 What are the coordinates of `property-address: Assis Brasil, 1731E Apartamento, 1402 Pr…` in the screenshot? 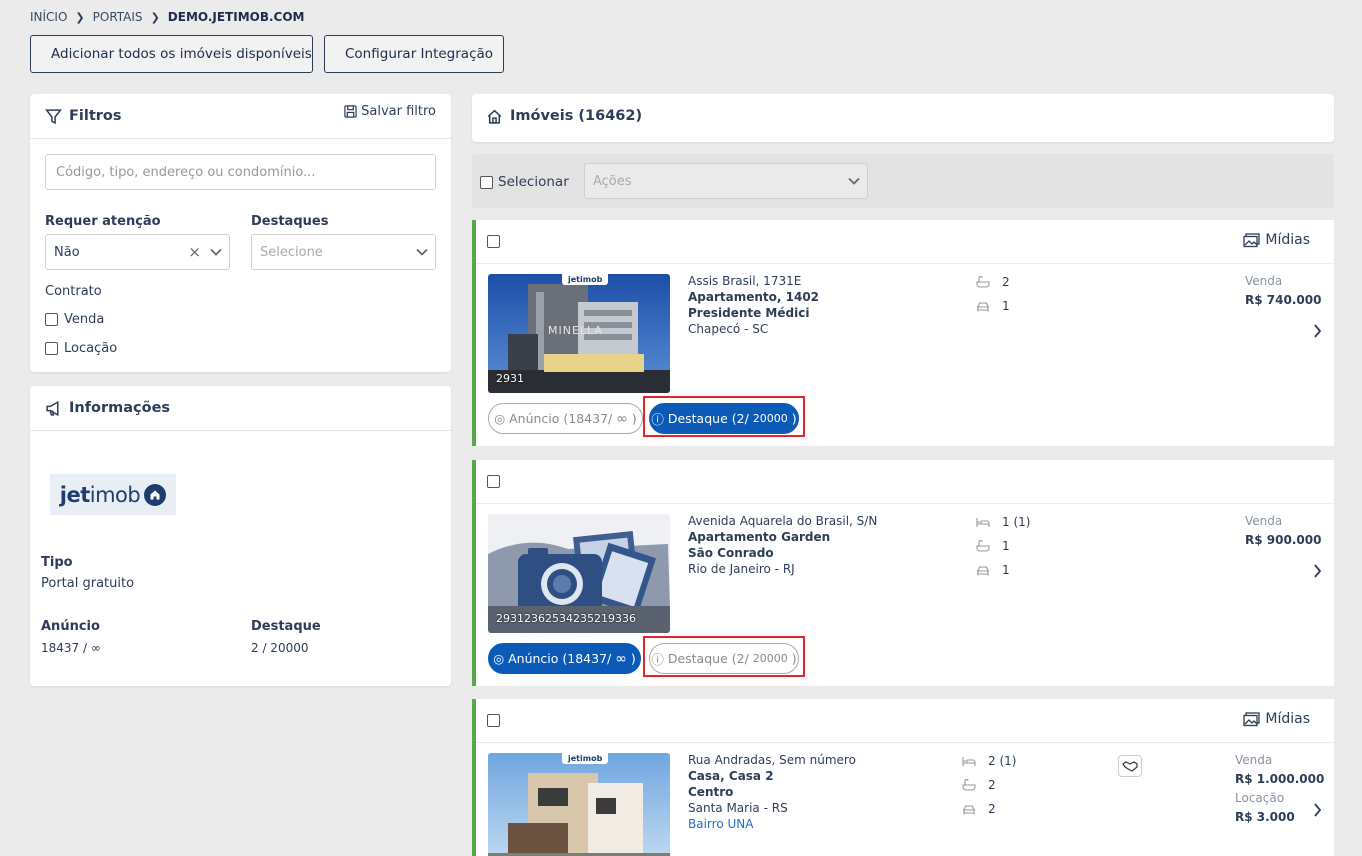 It's located at (753, 305).